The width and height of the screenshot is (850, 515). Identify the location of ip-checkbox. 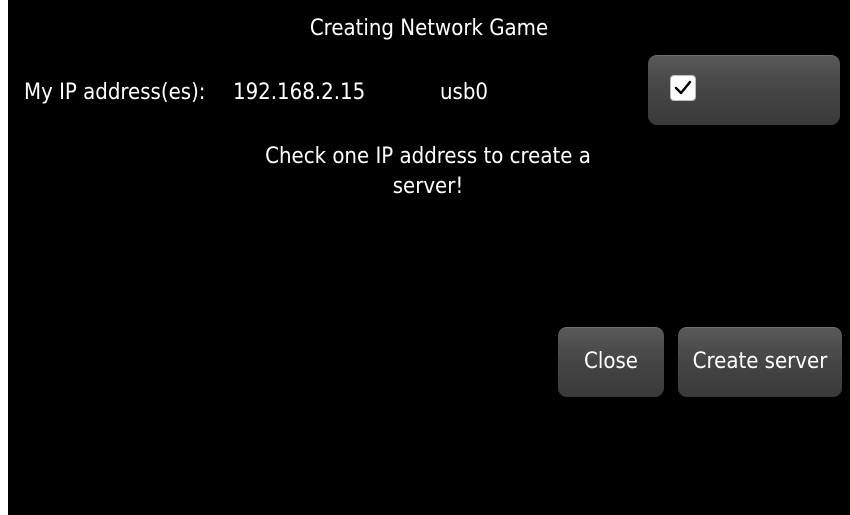
(683, 88).